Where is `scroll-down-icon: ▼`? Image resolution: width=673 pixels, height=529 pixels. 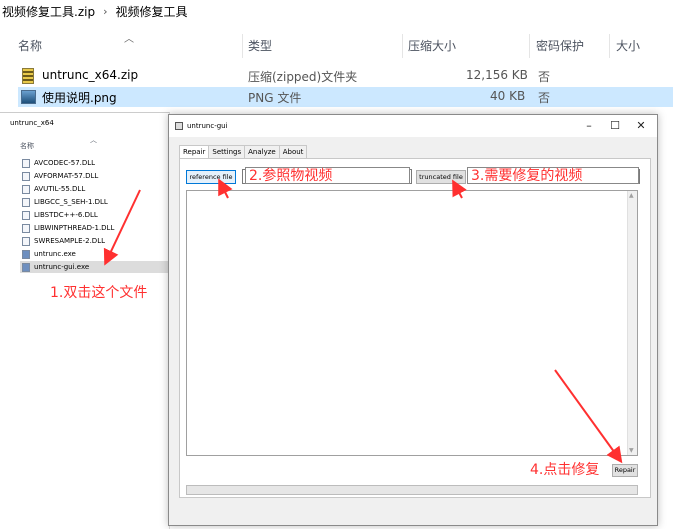 scroll-down-icon: ▼ is located at coordinates (631, 450).